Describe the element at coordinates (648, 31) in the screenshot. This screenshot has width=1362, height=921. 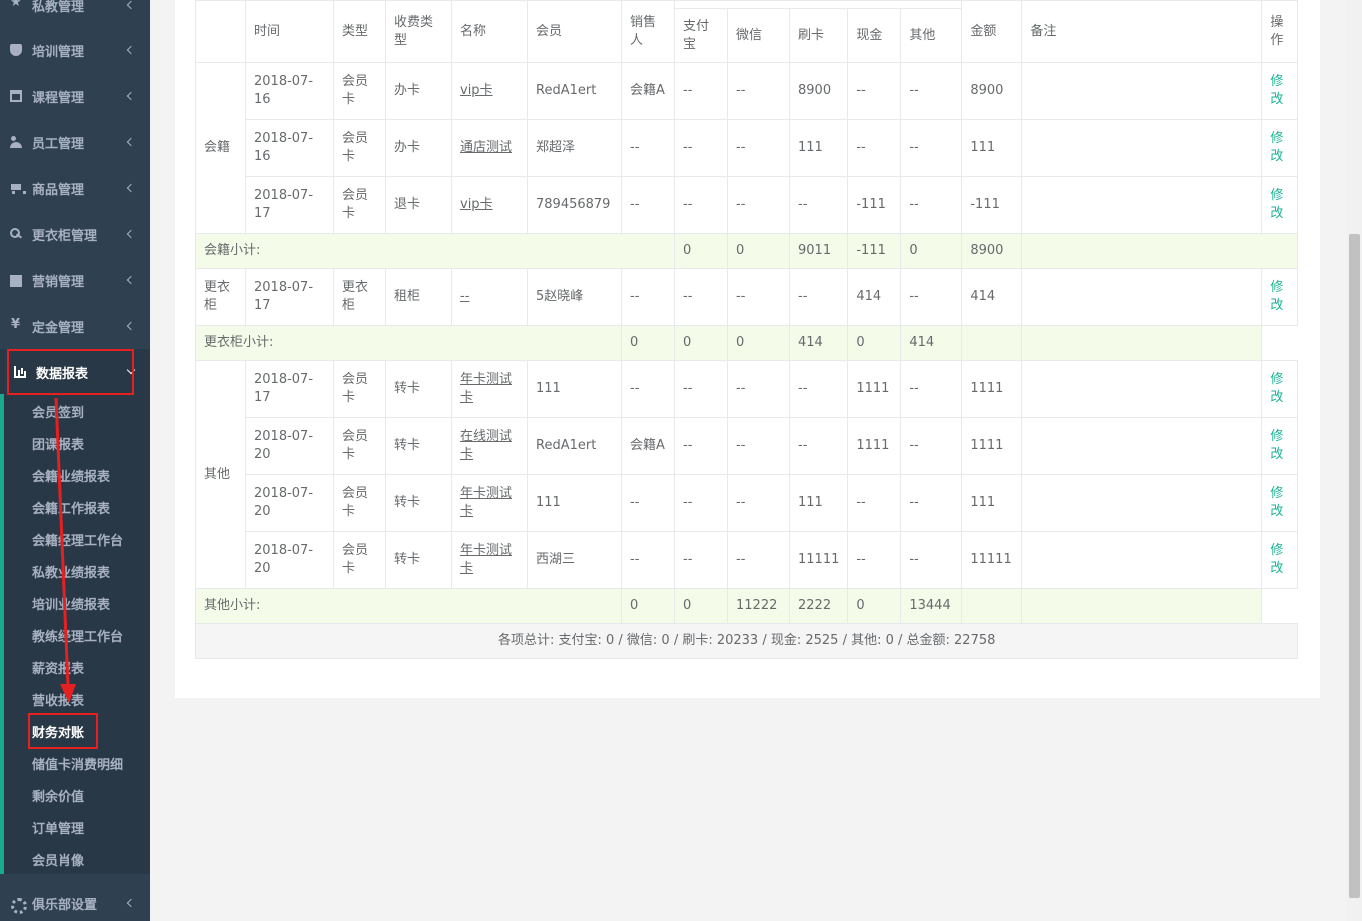
I see `col-header-seller: 销售人` at that location.